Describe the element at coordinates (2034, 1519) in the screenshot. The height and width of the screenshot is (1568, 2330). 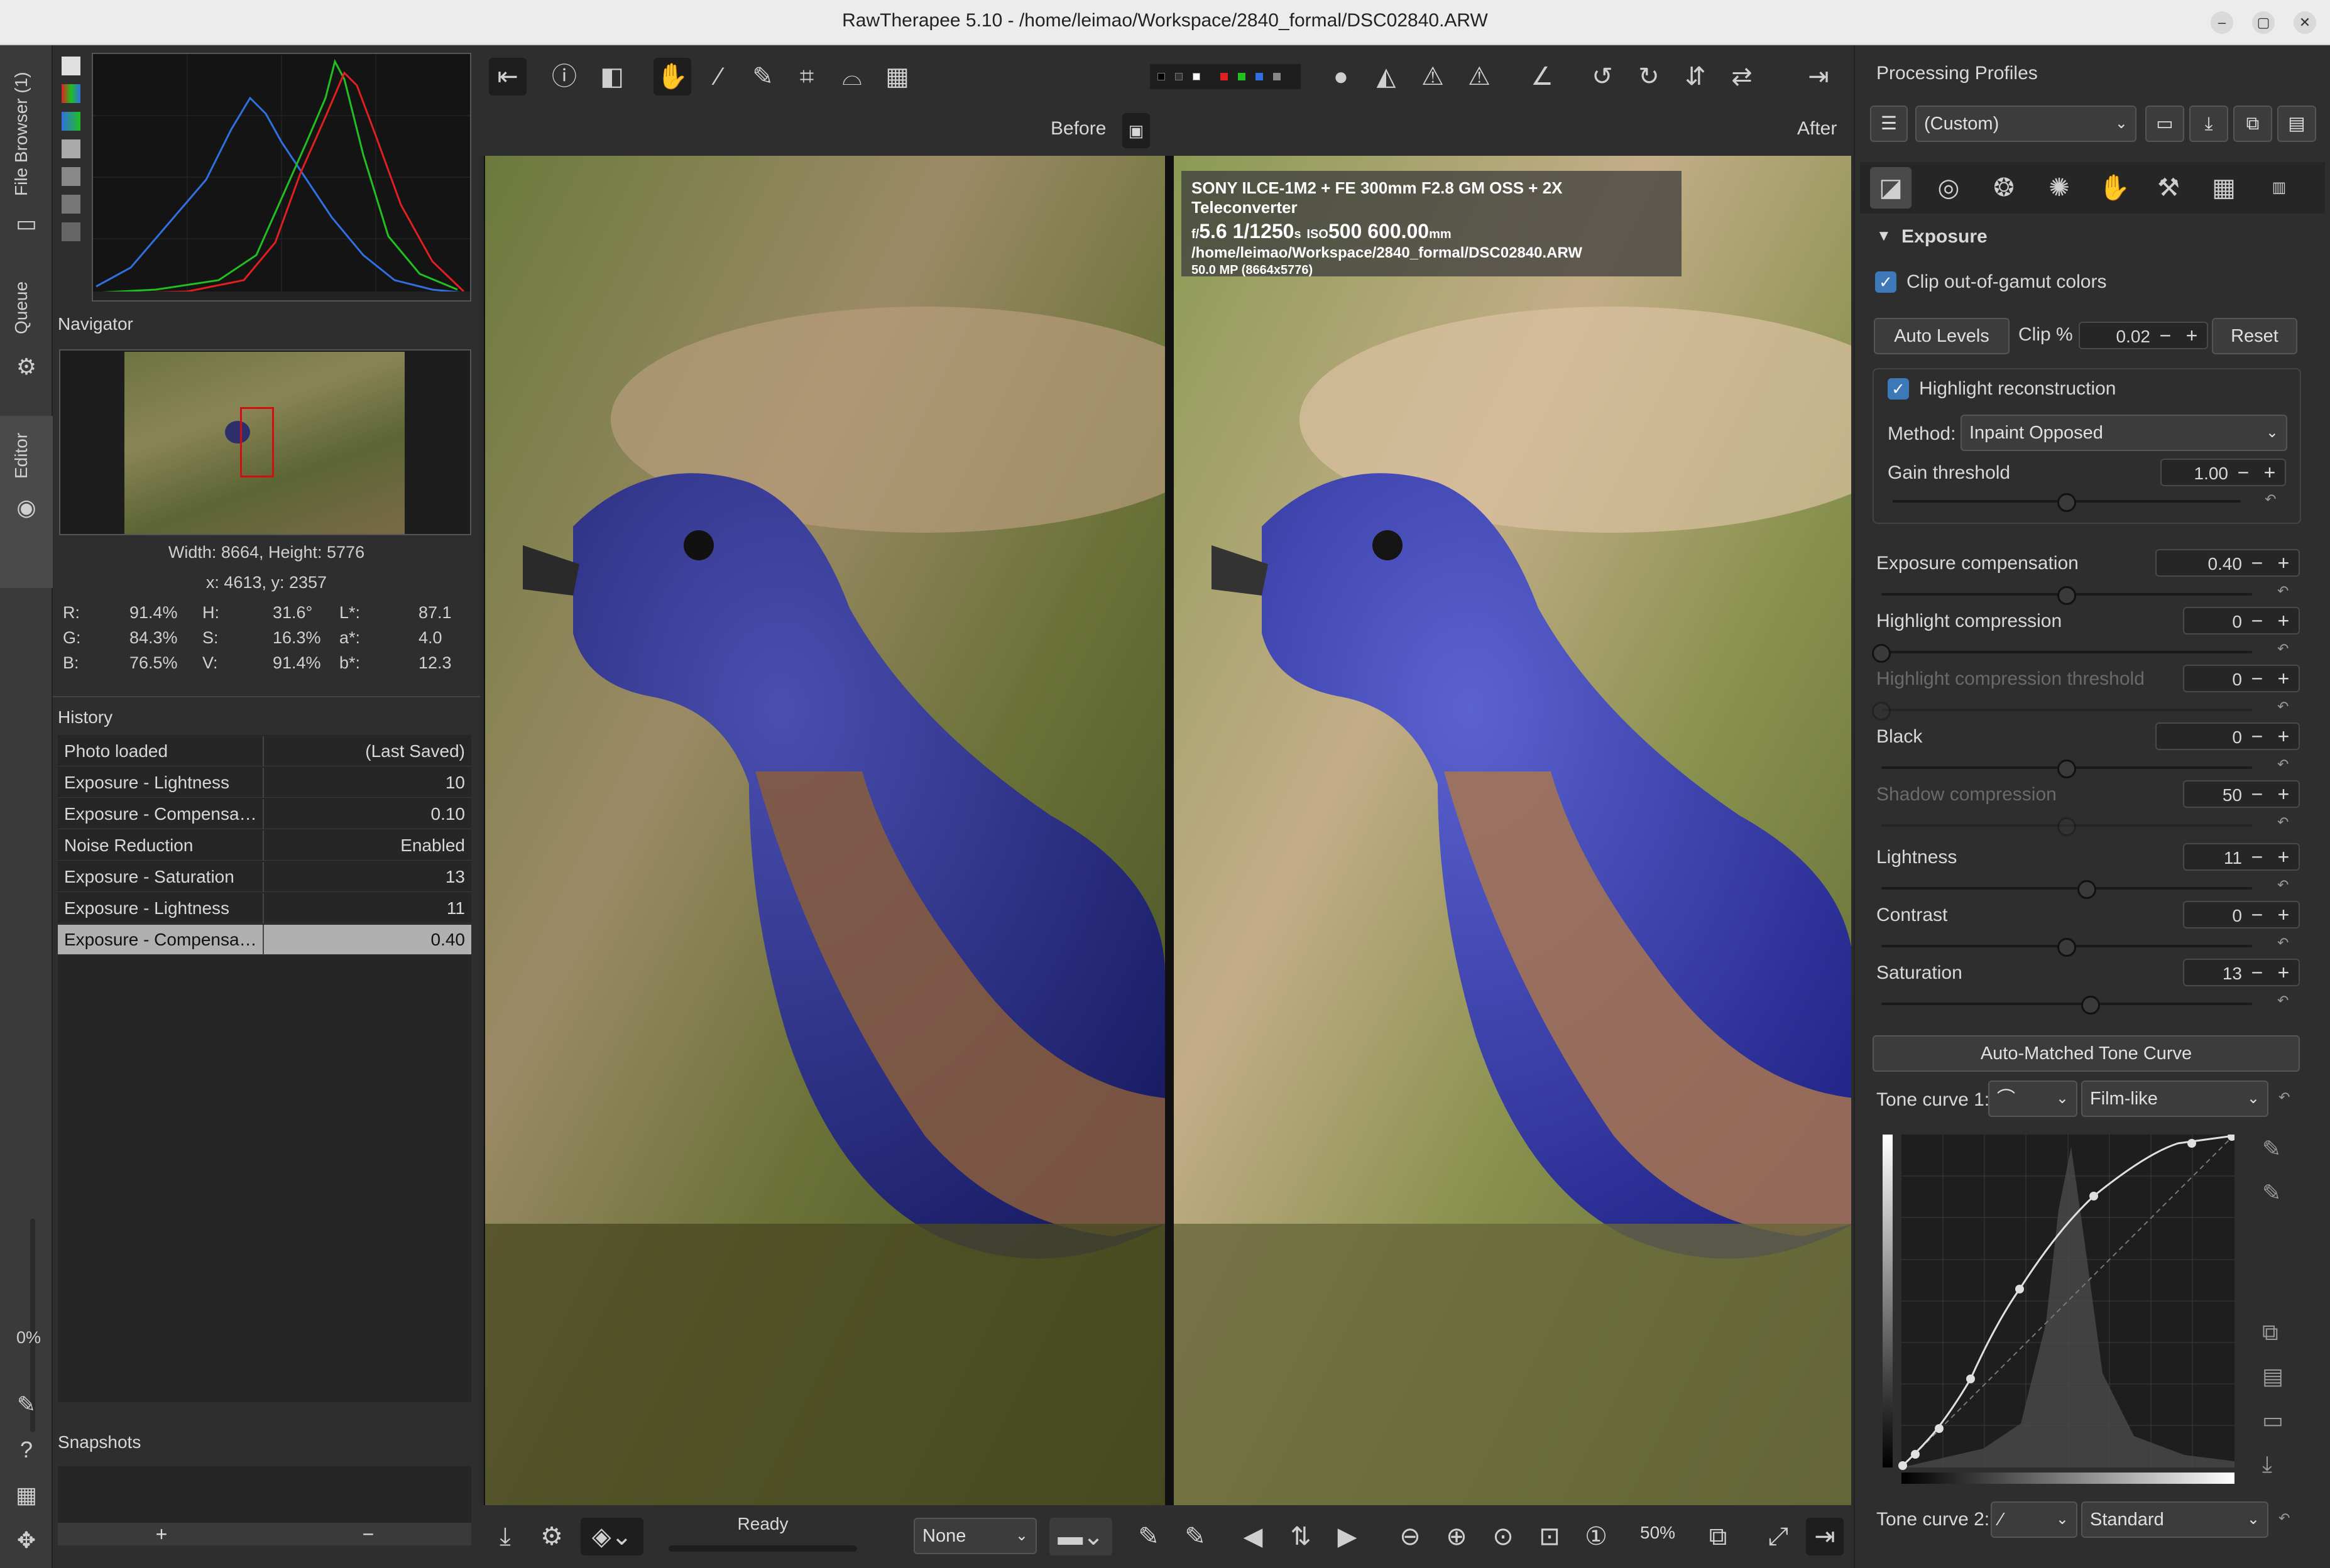
I see `tone-curve-2-type-combo: ⁄ ⌄` at that location.